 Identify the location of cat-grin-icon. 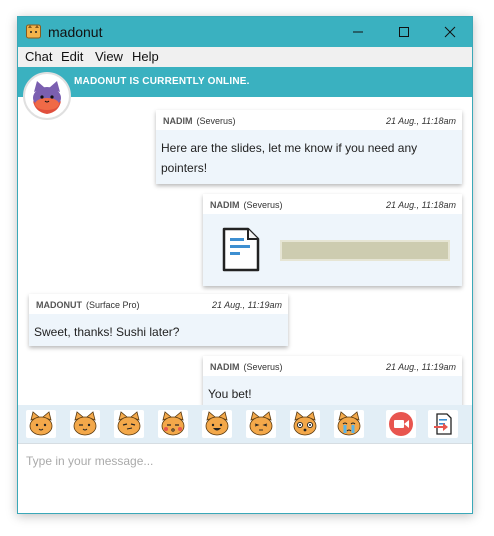
(217, 423).